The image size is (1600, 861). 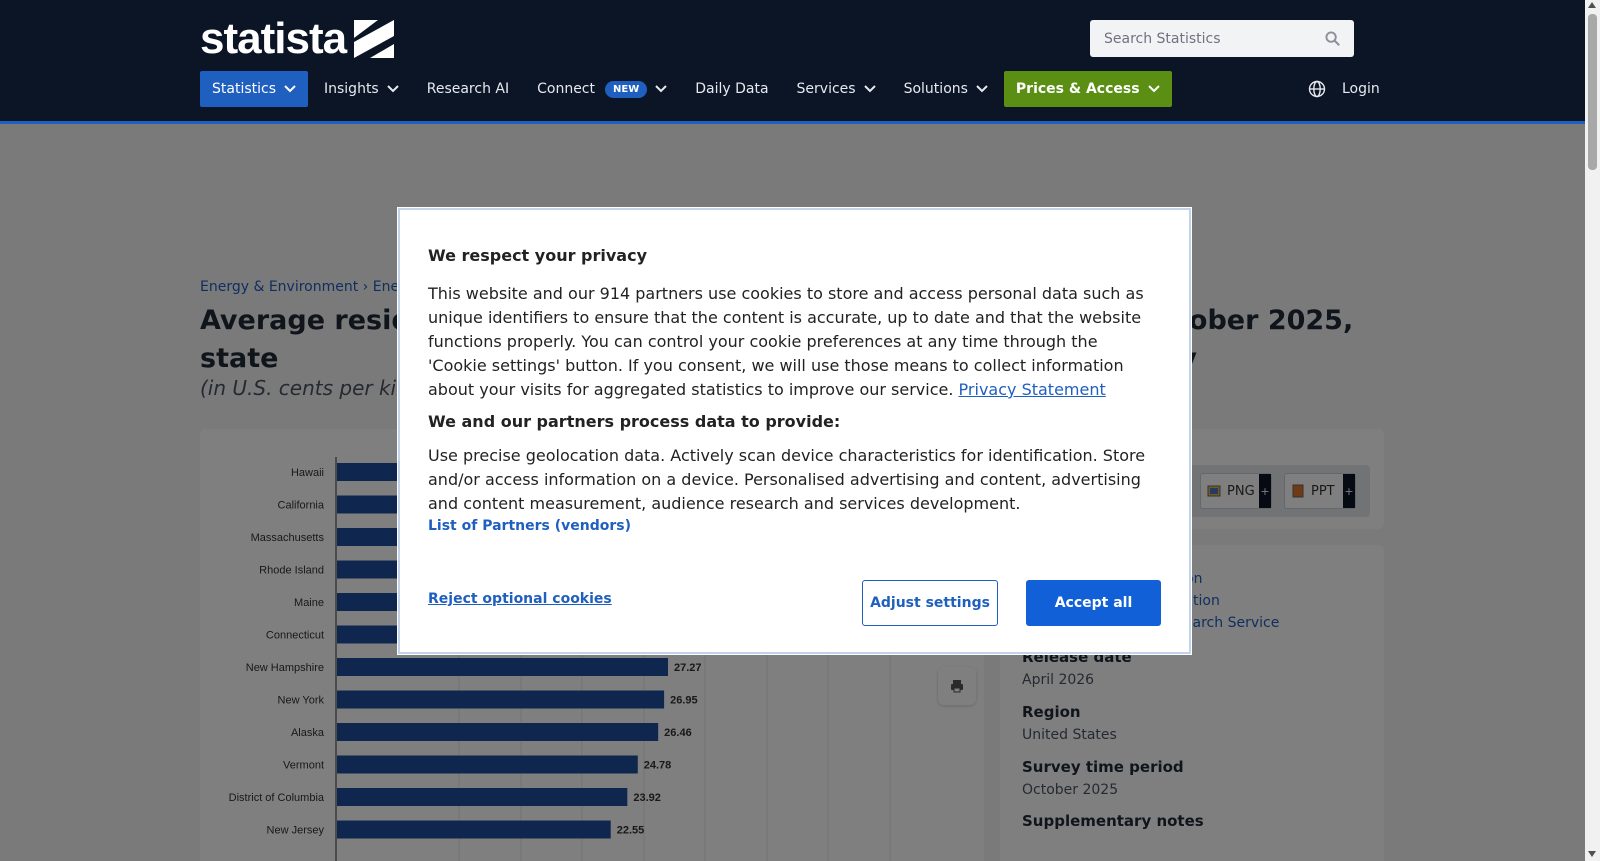 What do you see at coordinates (538, 255) in the screenshot?
I see `dialog-heading: We respect your privacy` at bounding box center [538, 255].